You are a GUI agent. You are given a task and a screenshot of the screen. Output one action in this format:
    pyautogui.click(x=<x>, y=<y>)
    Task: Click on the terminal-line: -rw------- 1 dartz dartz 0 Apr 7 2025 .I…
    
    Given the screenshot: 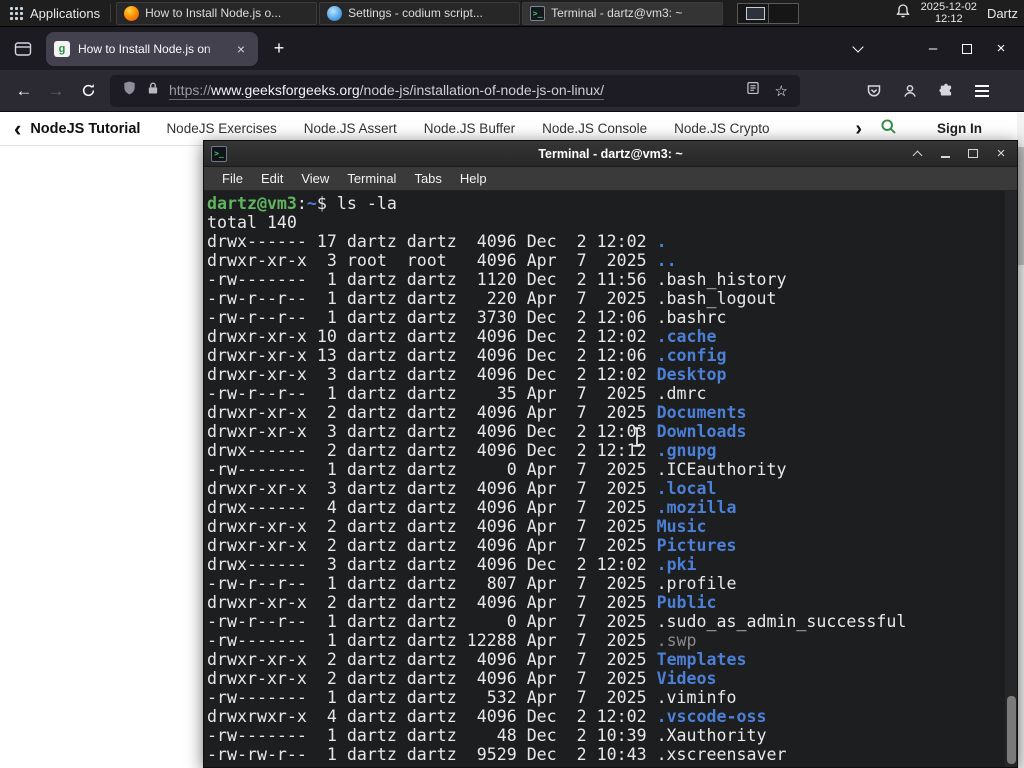 What is the action you would take?
    pyautogui.click(x=497, y=469)
    